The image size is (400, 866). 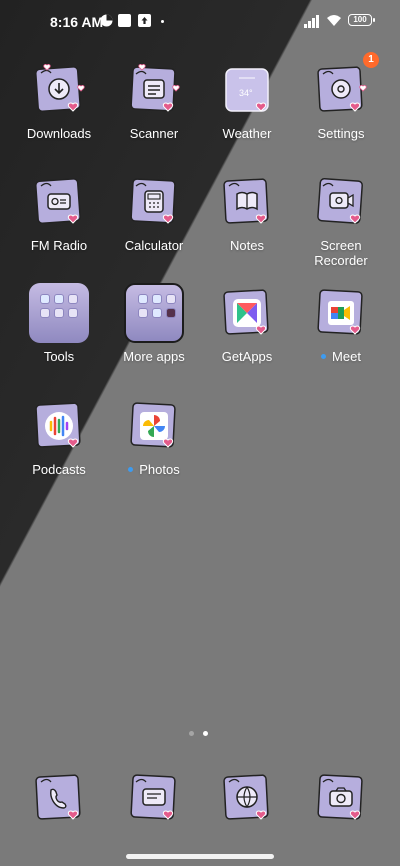 I want to click on app-settings: 1 Settings, so click(x=341, y=96).